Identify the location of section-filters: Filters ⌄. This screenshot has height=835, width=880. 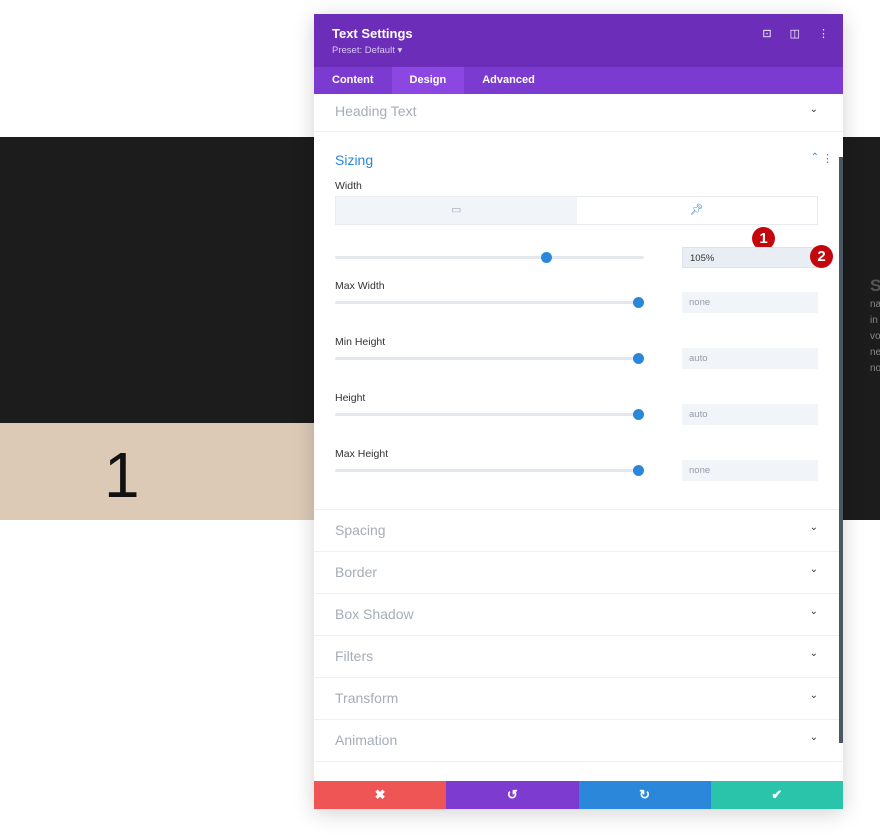
(578, 657).